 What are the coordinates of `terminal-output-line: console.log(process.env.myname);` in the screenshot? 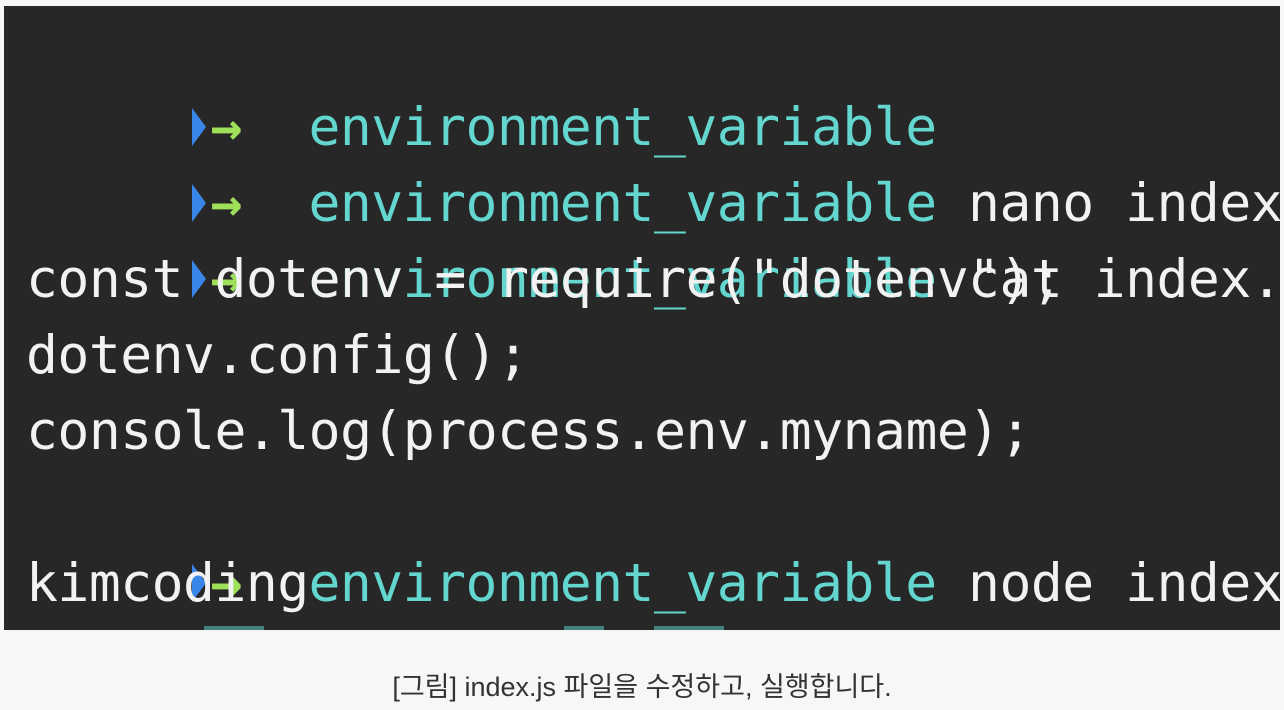 It's located at (529, 431).